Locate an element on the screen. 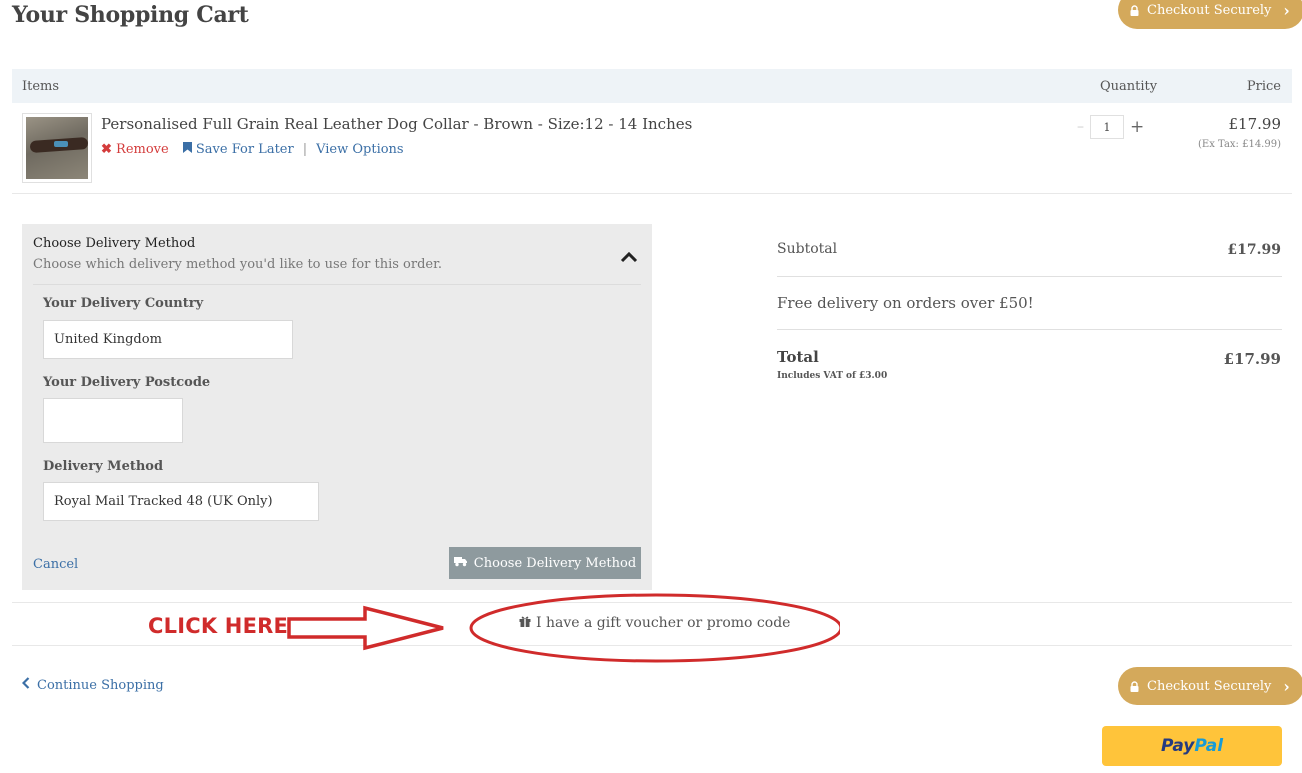 The height and width of the screenshot is (773, 1302). subtotal-label: Subtotal is located at coordinates (807, 249).